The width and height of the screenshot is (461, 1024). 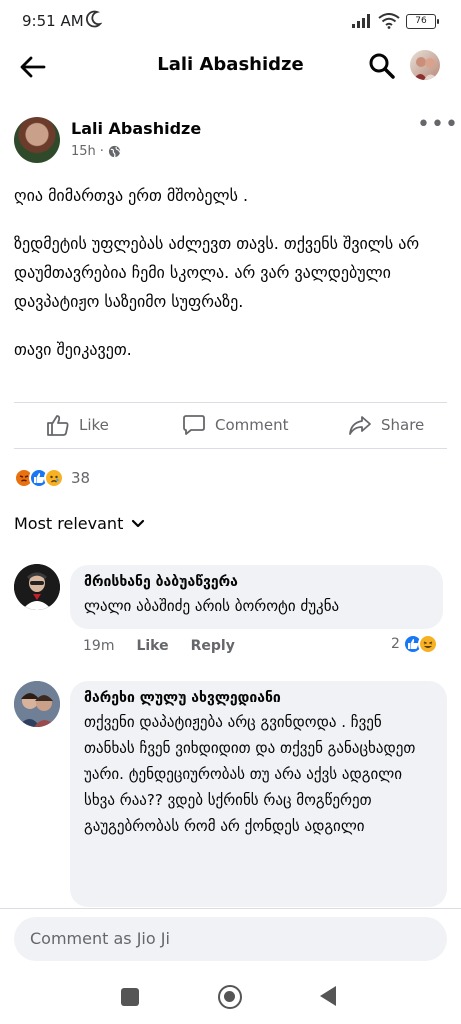 I want to click on home-icon, so click(x=230, y=997).